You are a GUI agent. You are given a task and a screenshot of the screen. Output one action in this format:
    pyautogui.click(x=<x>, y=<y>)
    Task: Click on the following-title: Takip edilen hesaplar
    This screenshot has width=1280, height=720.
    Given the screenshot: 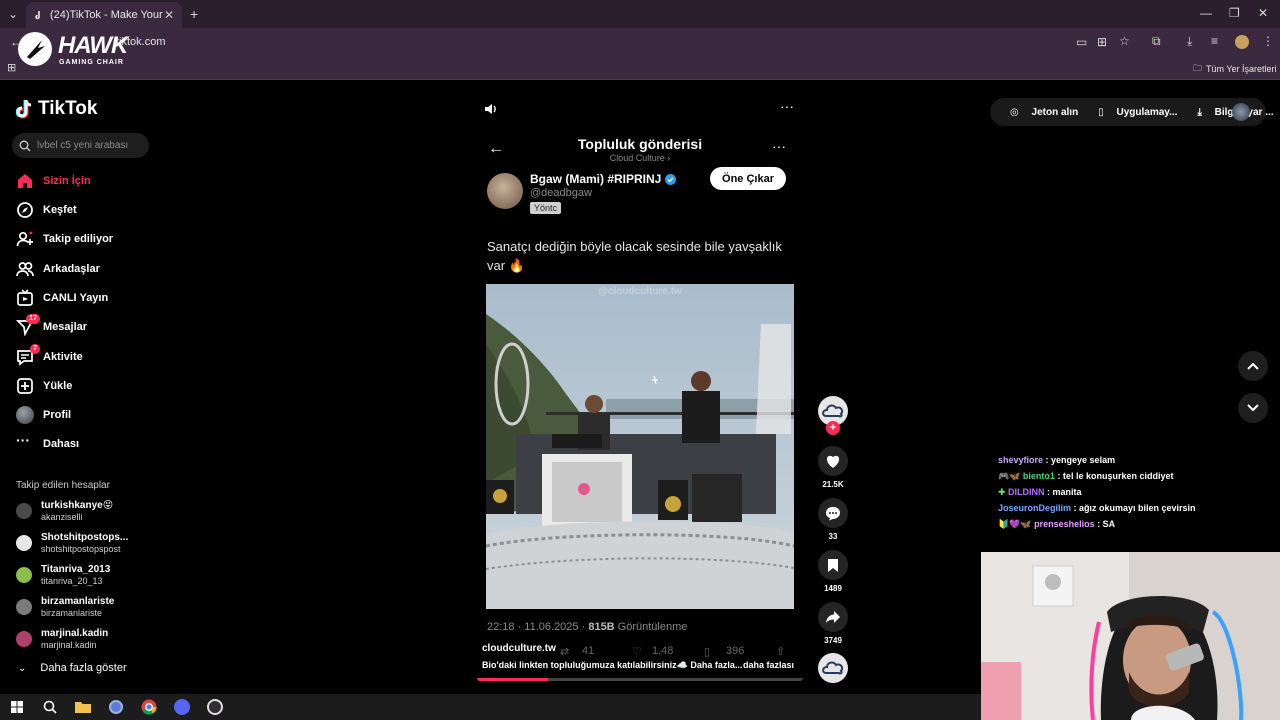 What is the action you would take?
    pyautogui.click(x=63, y=485)
    